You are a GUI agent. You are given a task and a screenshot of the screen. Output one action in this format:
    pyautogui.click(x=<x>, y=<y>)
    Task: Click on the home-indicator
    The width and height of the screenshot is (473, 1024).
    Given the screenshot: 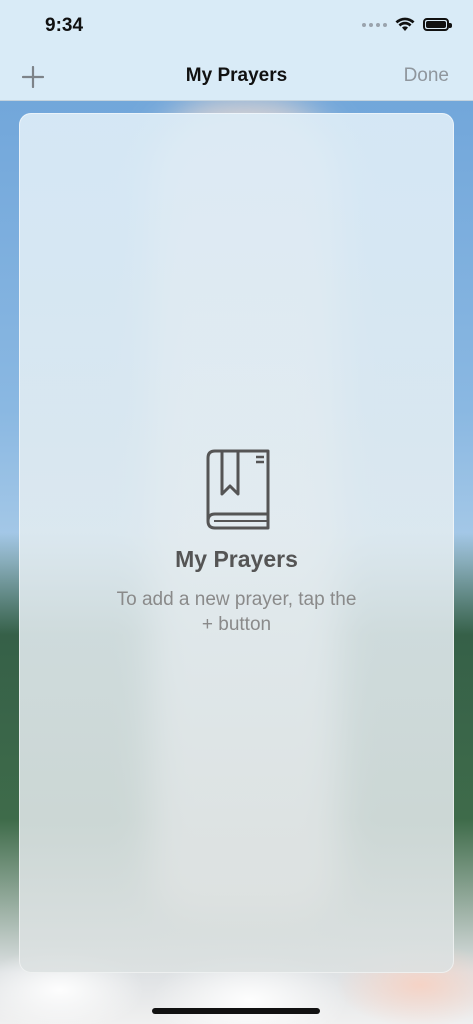 What is the action you would take?
    pyautogui.click(x=236, y=1011)
    